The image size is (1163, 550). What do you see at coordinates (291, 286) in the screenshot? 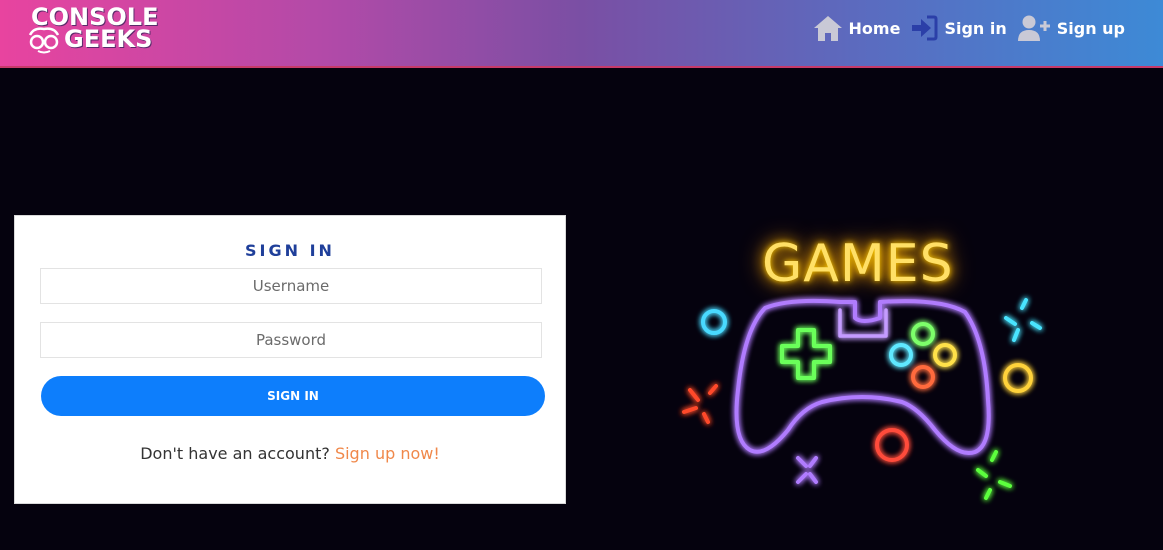
I see `username-input` at bounding box center [291, 286].